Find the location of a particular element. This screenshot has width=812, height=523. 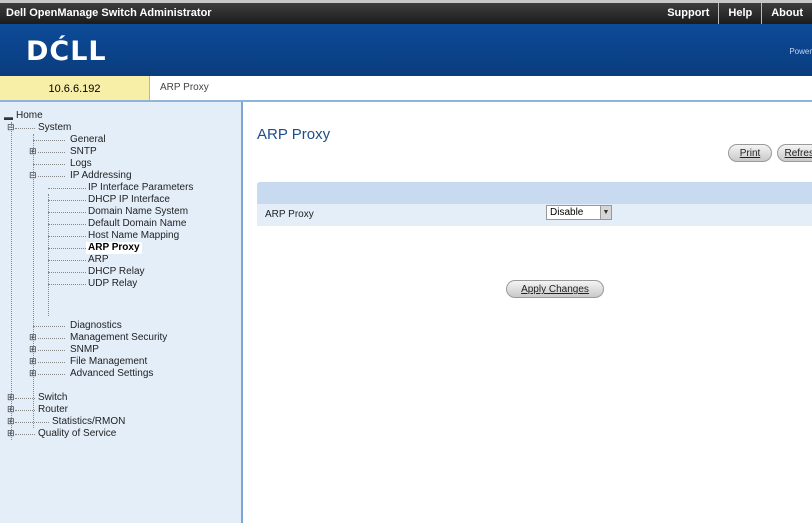

tree-item-ip-interface-parameters: IP Interface Parameters is located at coordinates (140, 188).